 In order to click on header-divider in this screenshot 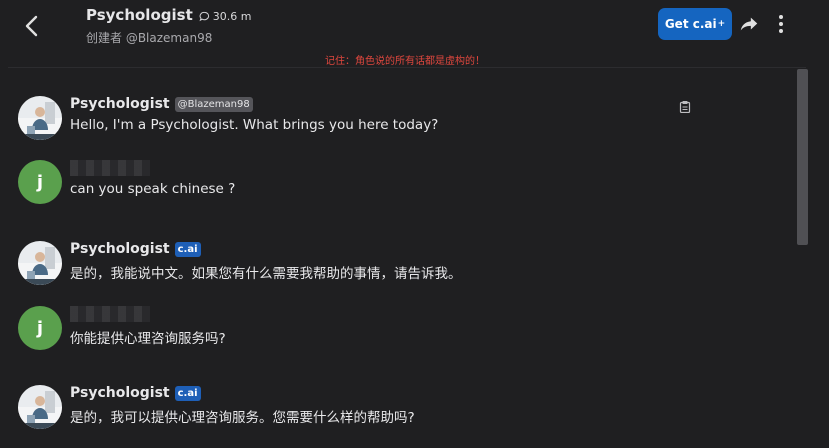, I will do `click(407, 67)`.